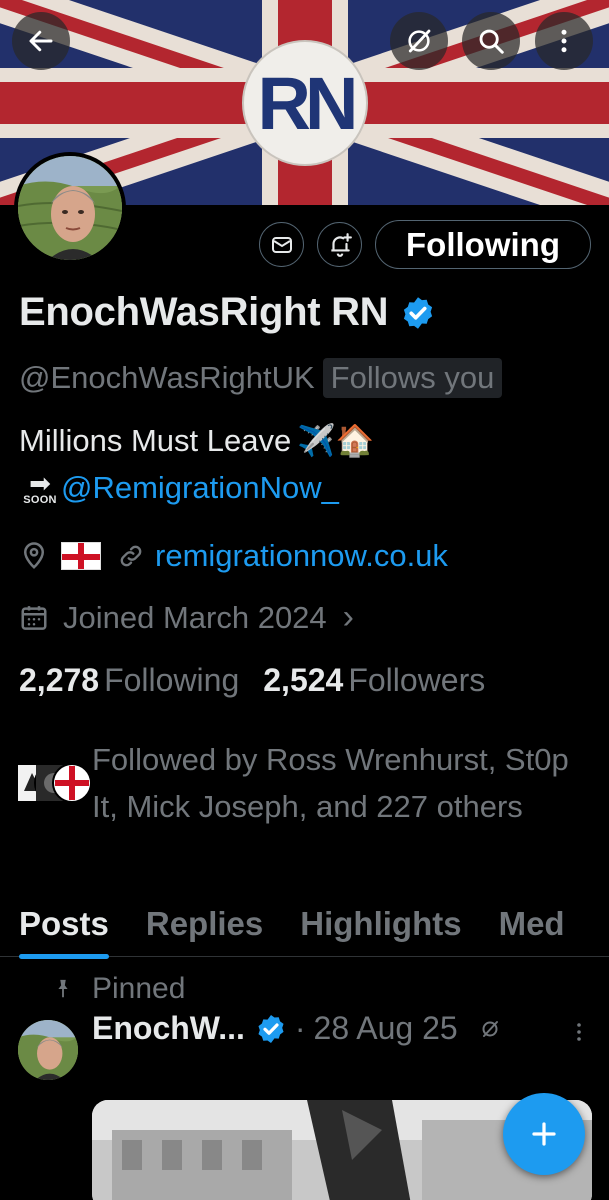 The image size is (609, 1200). I want to click on flag-cross-v, so click(81, 556).